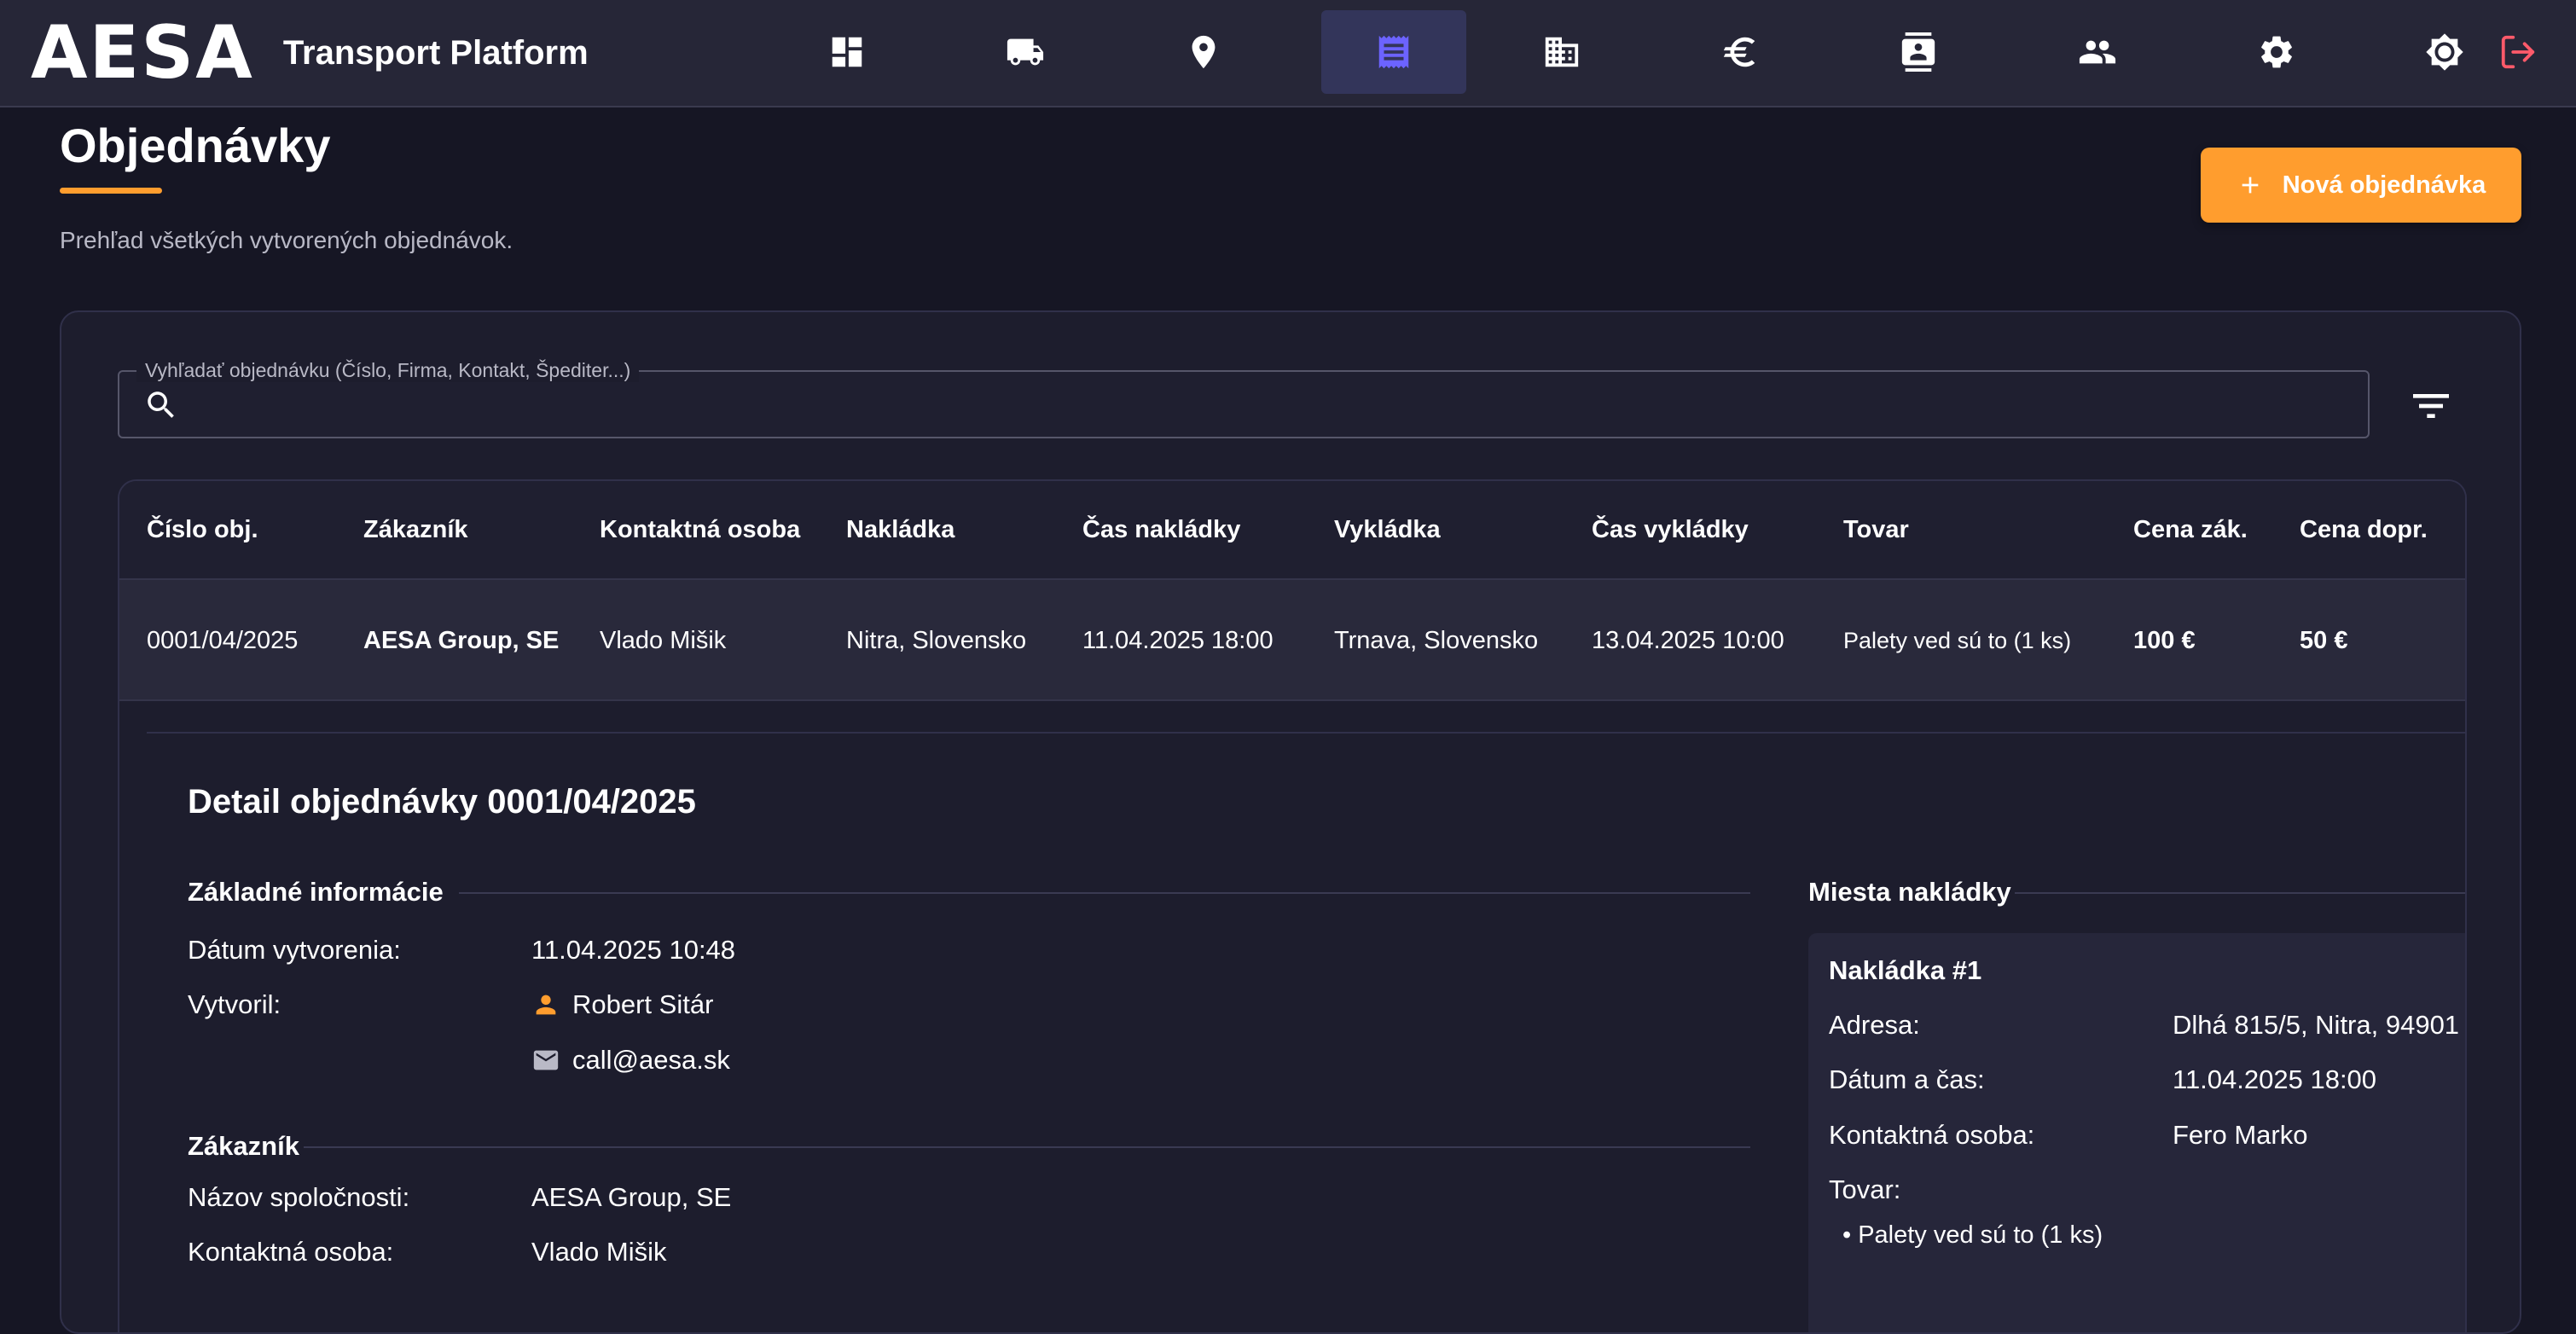 The image size is (2576, 1334). I want to click on theme-toggle-icon, so click(2444, 52).